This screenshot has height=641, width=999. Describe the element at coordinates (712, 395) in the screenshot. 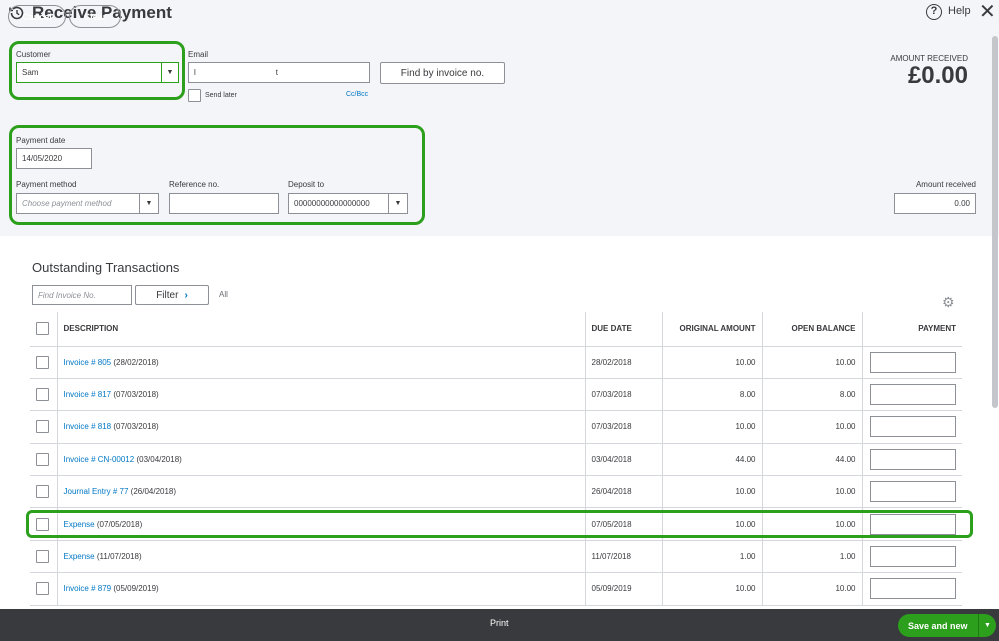

I see `original-amount-cell: 8.00` at that location.